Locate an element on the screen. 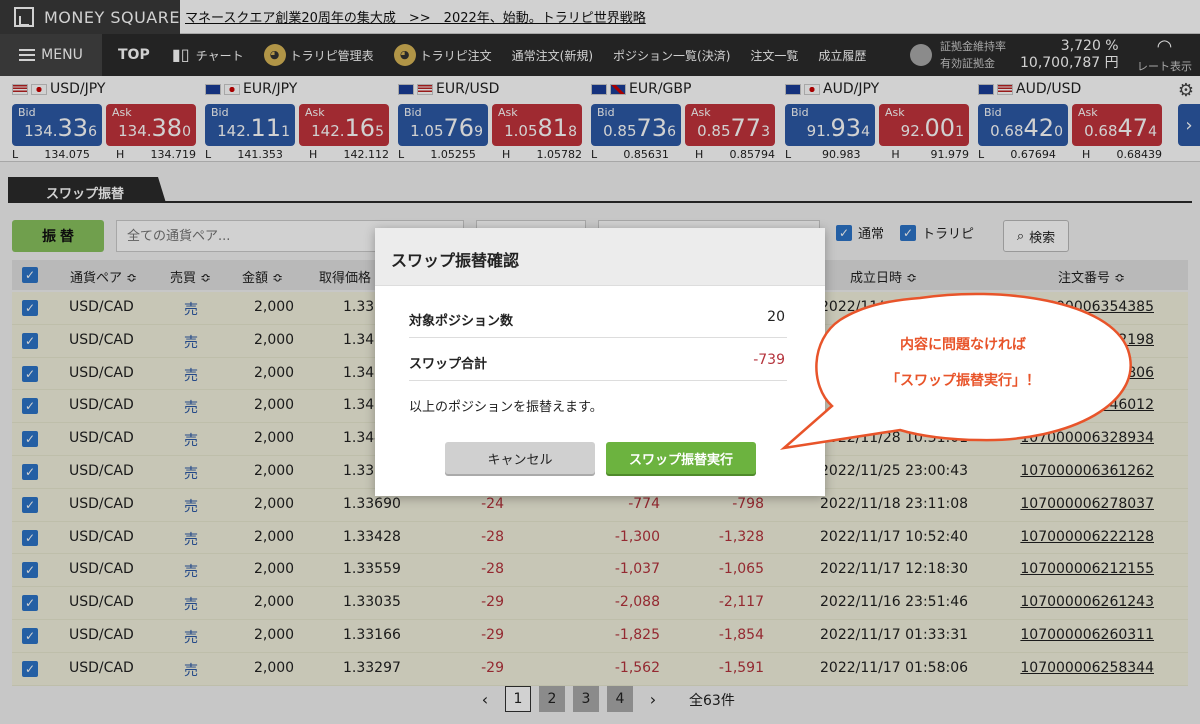 This screenshot has width=1200, height=724. swap-total-label: スワップ合計 is located at coordinates (448, 364).